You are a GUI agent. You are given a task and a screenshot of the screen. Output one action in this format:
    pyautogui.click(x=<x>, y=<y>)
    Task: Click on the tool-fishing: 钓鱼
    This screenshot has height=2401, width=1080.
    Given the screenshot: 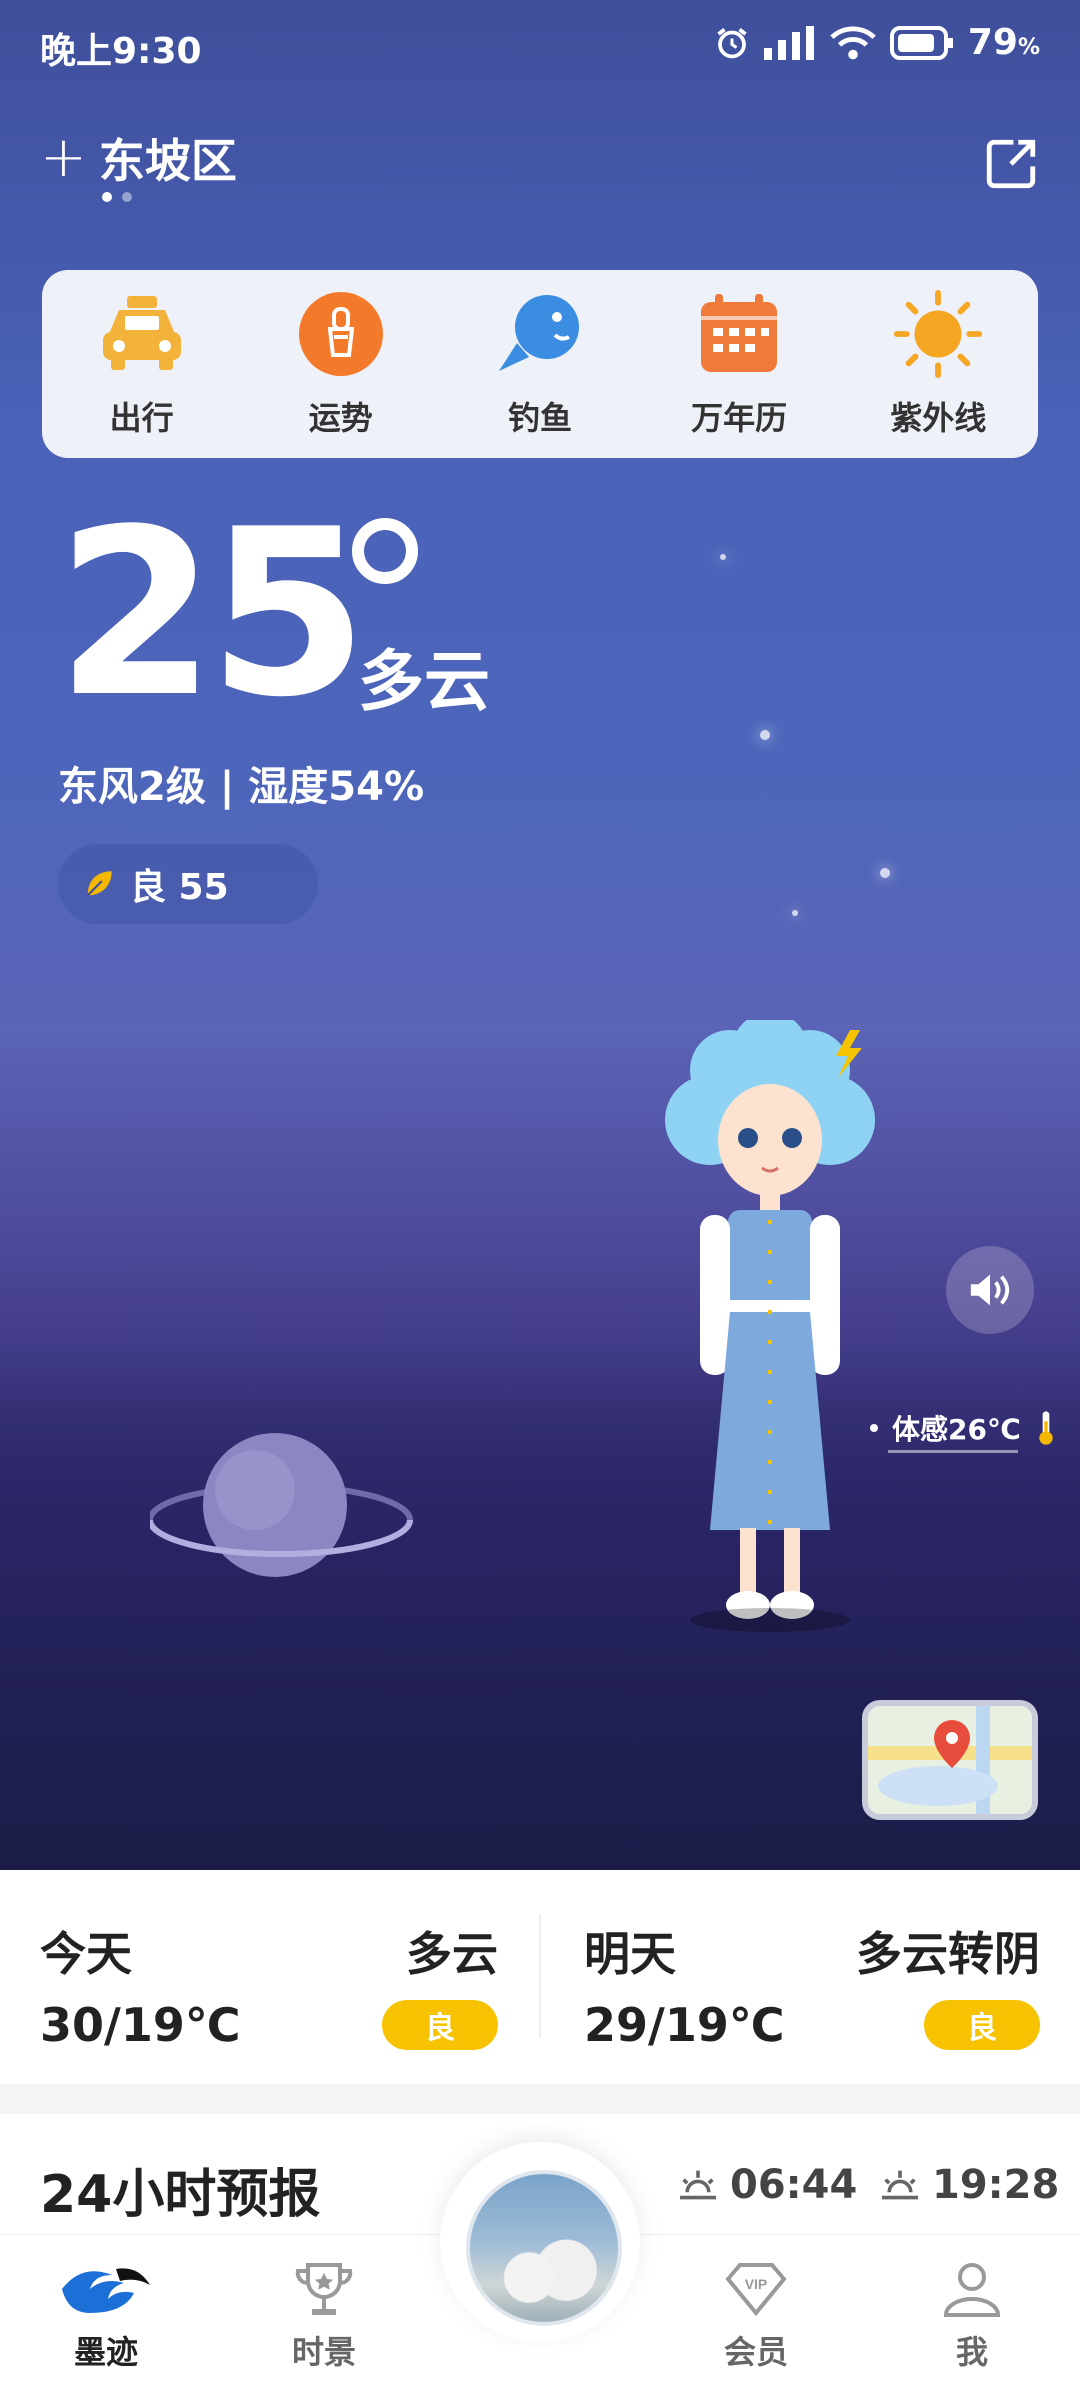 What is the action you would take?
    pyautogui.click(x=540, y=364)
    